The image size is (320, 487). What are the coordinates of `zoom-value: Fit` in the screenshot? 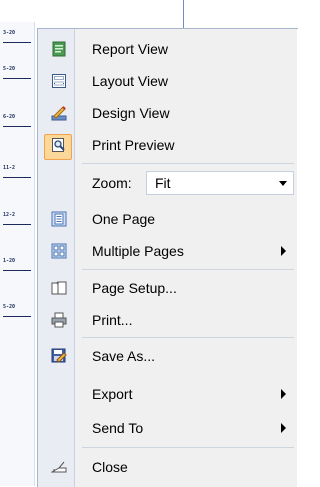 It's located at (163, 183).